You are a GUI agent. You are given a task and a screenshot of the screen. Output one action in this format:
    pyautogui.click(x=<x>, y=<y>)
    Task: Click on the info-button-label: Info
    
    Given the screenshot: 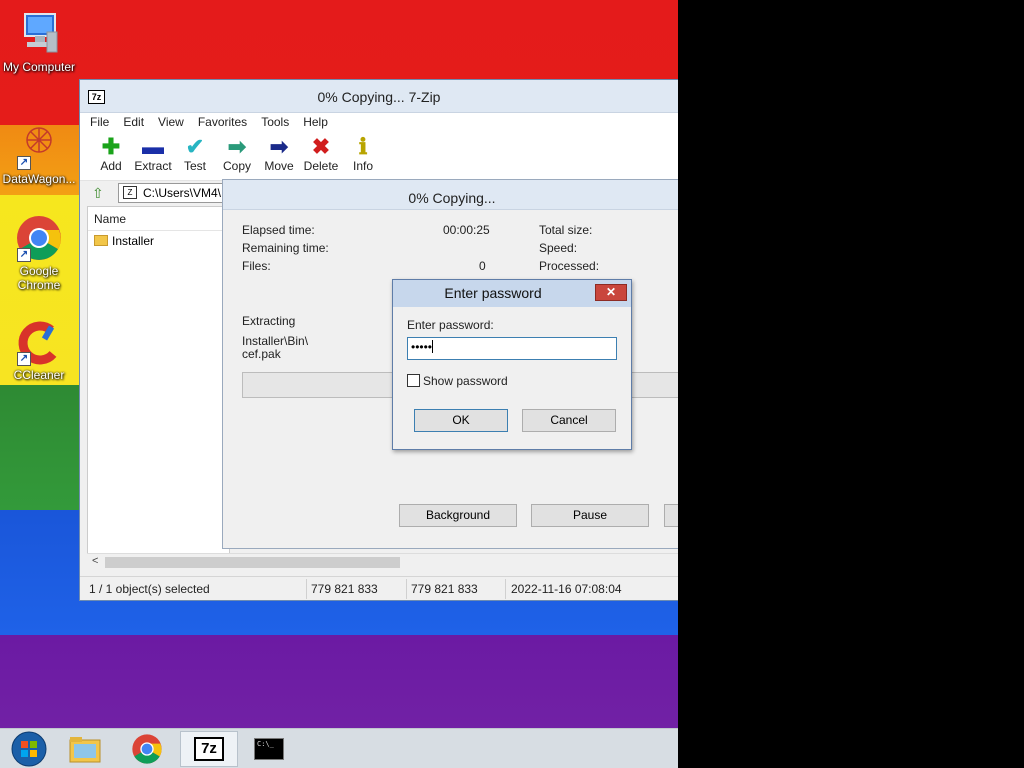 What is the action you would take?
    pyautogui.click(x=362, y=166)
    